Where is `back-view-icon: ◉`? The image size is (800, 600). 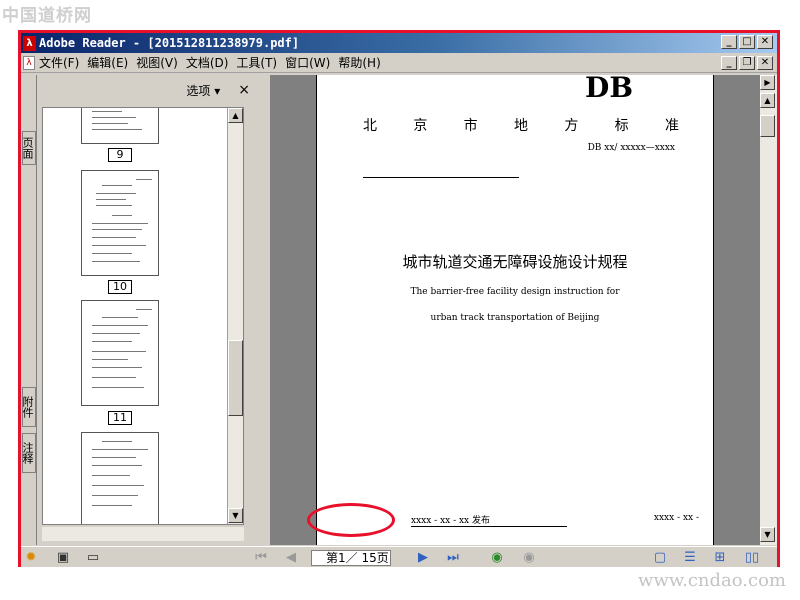 back-view-icon: ◉ is located at coordinates (497, 558).